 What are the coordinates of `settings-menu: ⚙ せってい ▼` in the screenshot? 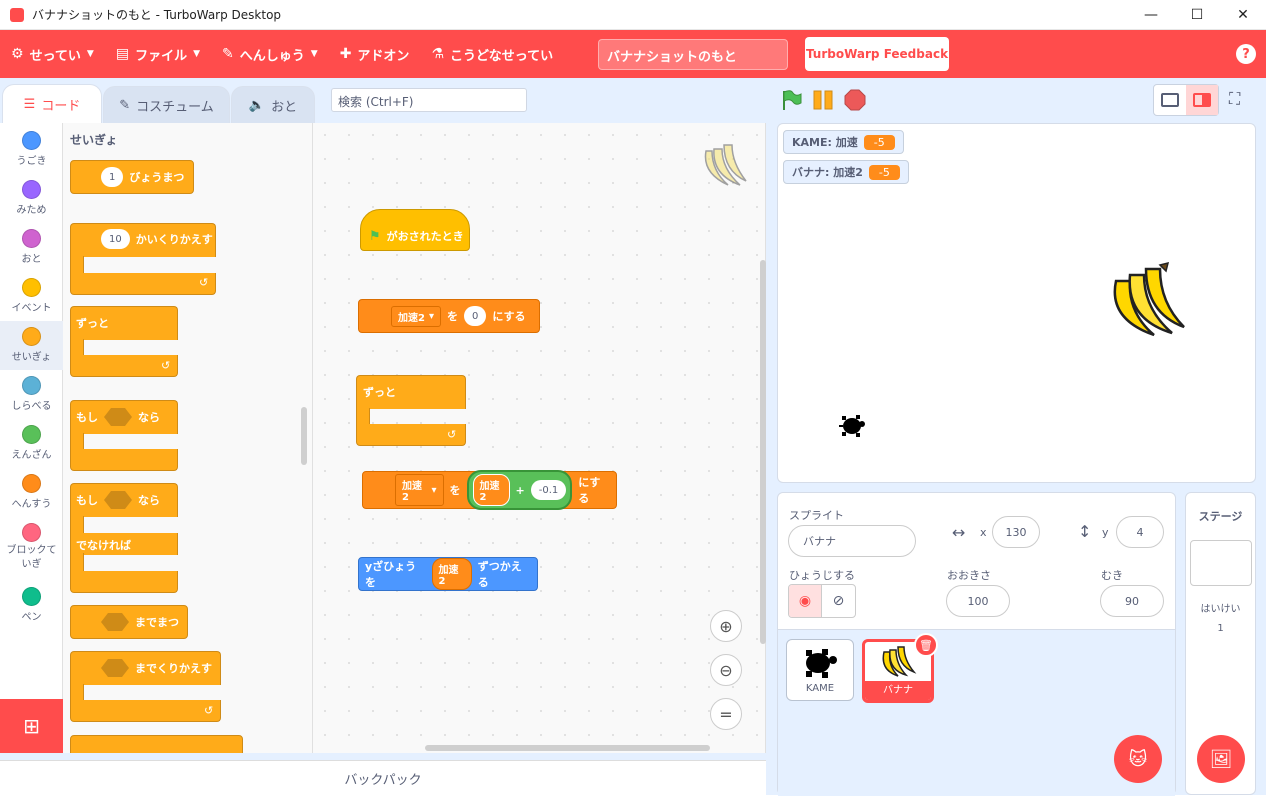 It's located at (52, 54).